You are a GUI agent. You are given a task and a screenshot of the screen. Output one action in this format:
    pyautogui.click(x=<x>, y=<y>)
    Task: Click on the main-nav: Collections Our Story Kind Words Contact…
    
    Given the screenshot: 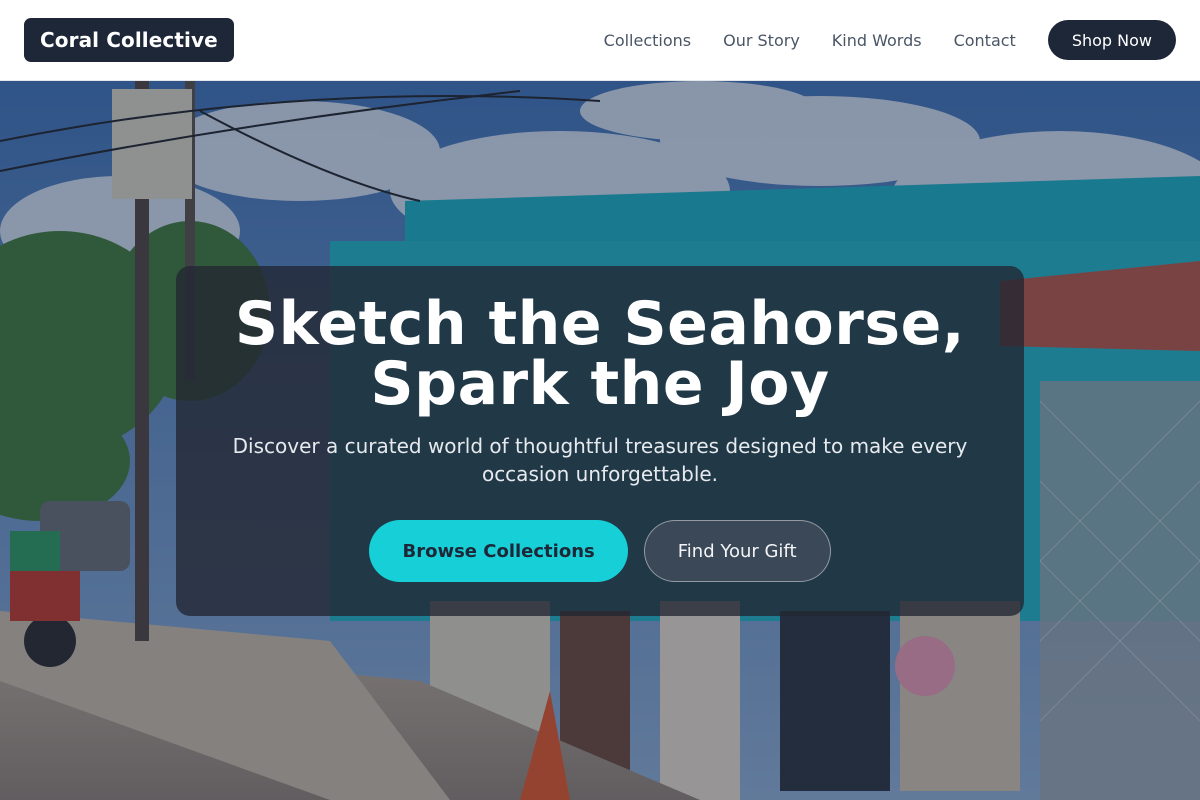 What is the action you would take?
    pyautogui.click(x=890, y=40)
    